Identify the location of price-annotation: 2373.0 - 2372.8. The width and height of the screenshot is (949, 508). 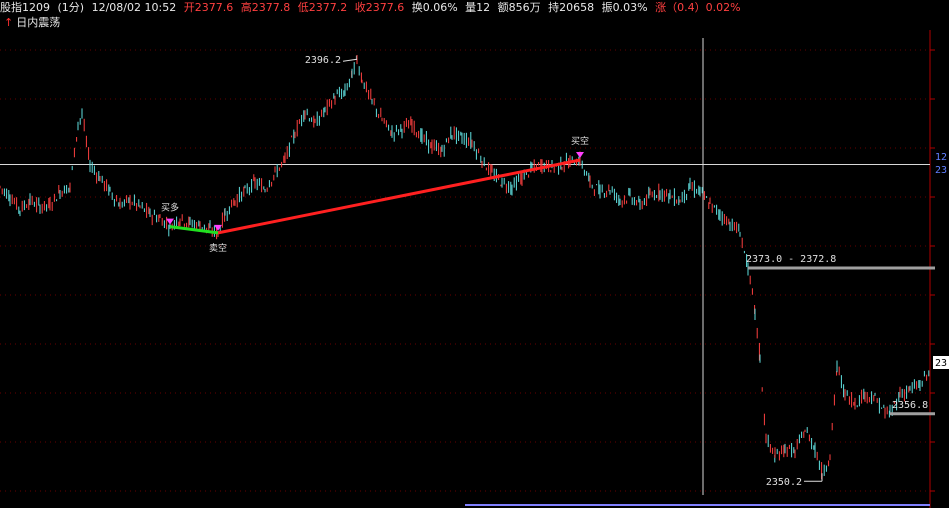
(791, 259).